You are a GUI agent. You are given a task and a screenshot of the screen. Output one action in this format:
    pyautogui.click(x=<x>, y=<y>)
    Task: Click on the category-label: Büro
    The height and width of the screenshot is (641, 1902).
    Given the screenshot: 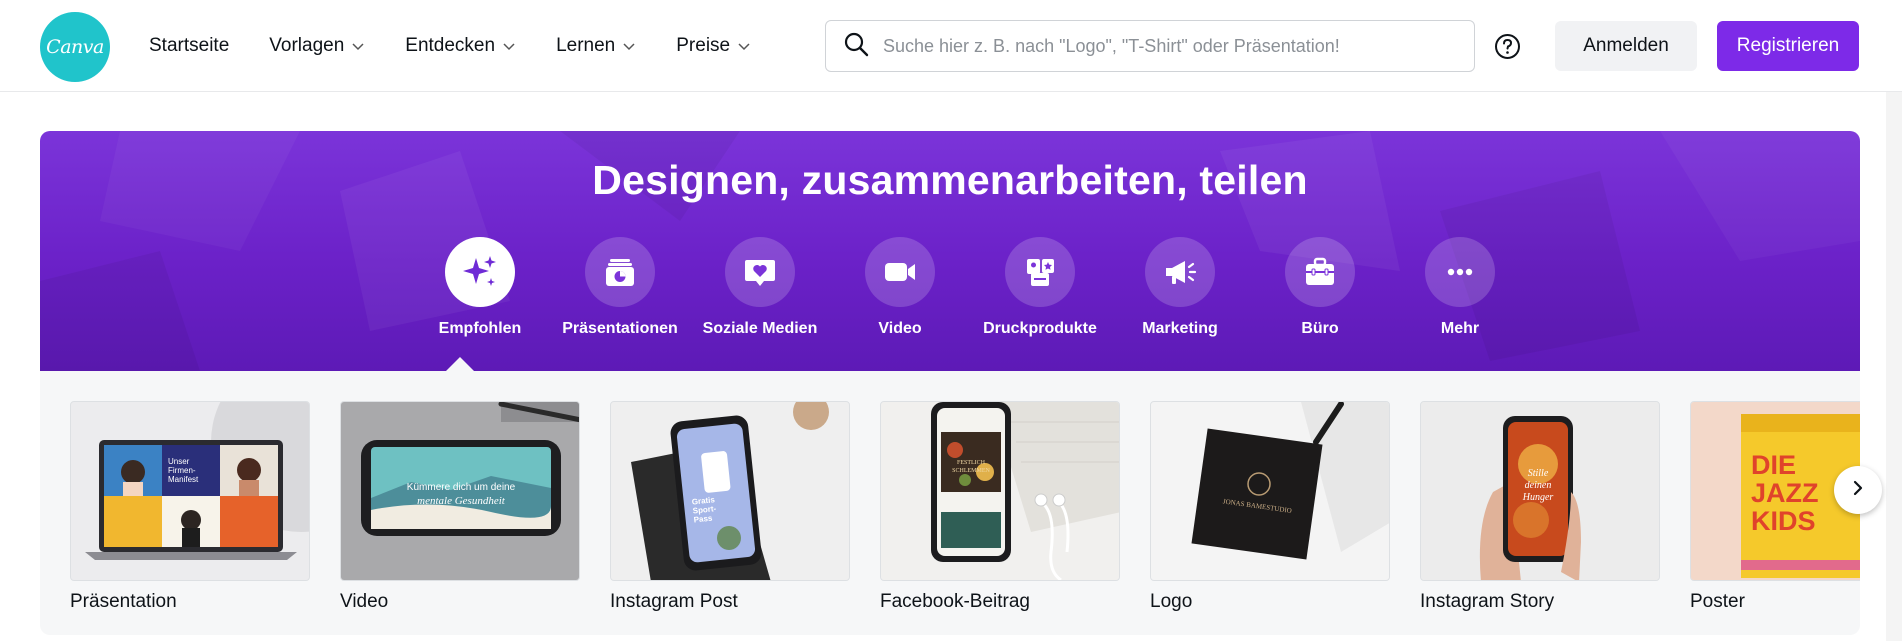 What is the action you would take?
    pyautogui.click(x=1320, y=328)
    